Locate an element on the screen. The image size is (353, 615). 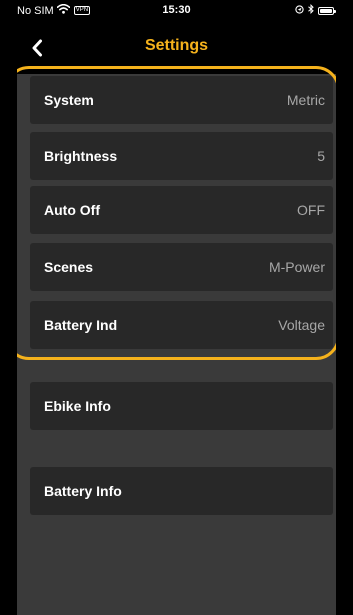
bluetooth-icon is located at coordinates (311, 10).